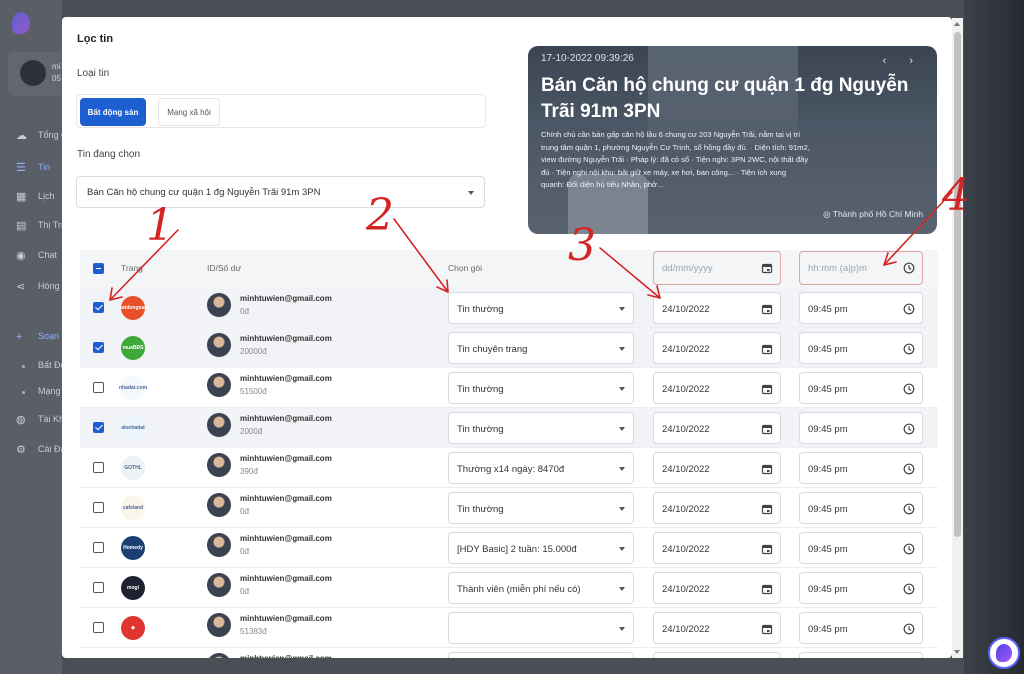 The height and width of the screenshot is (674, 1024). Describe the element at coordinates (957, 652) in the screenshot. I see `scroll-down-arrow-icon` at that location.